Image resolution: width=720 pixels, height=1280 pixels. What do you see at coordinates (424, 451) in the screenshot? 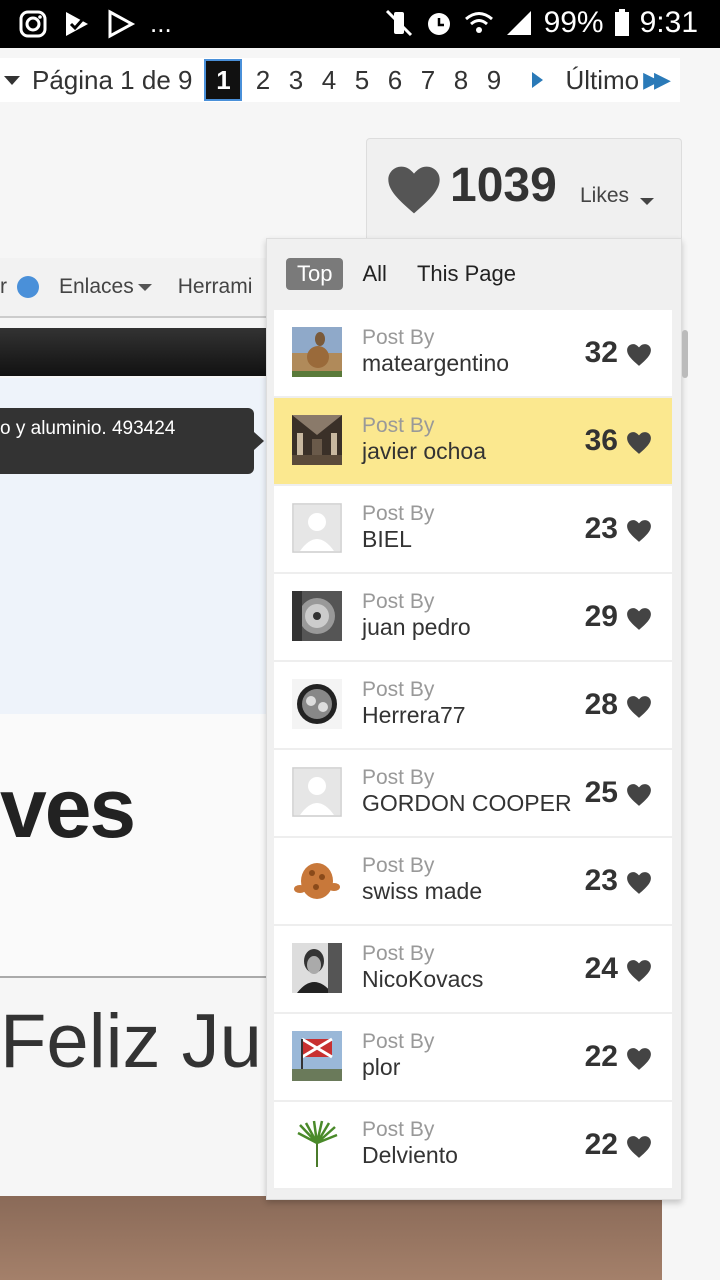
I see `username: javier ochoa` at bounding box center [424, 451].